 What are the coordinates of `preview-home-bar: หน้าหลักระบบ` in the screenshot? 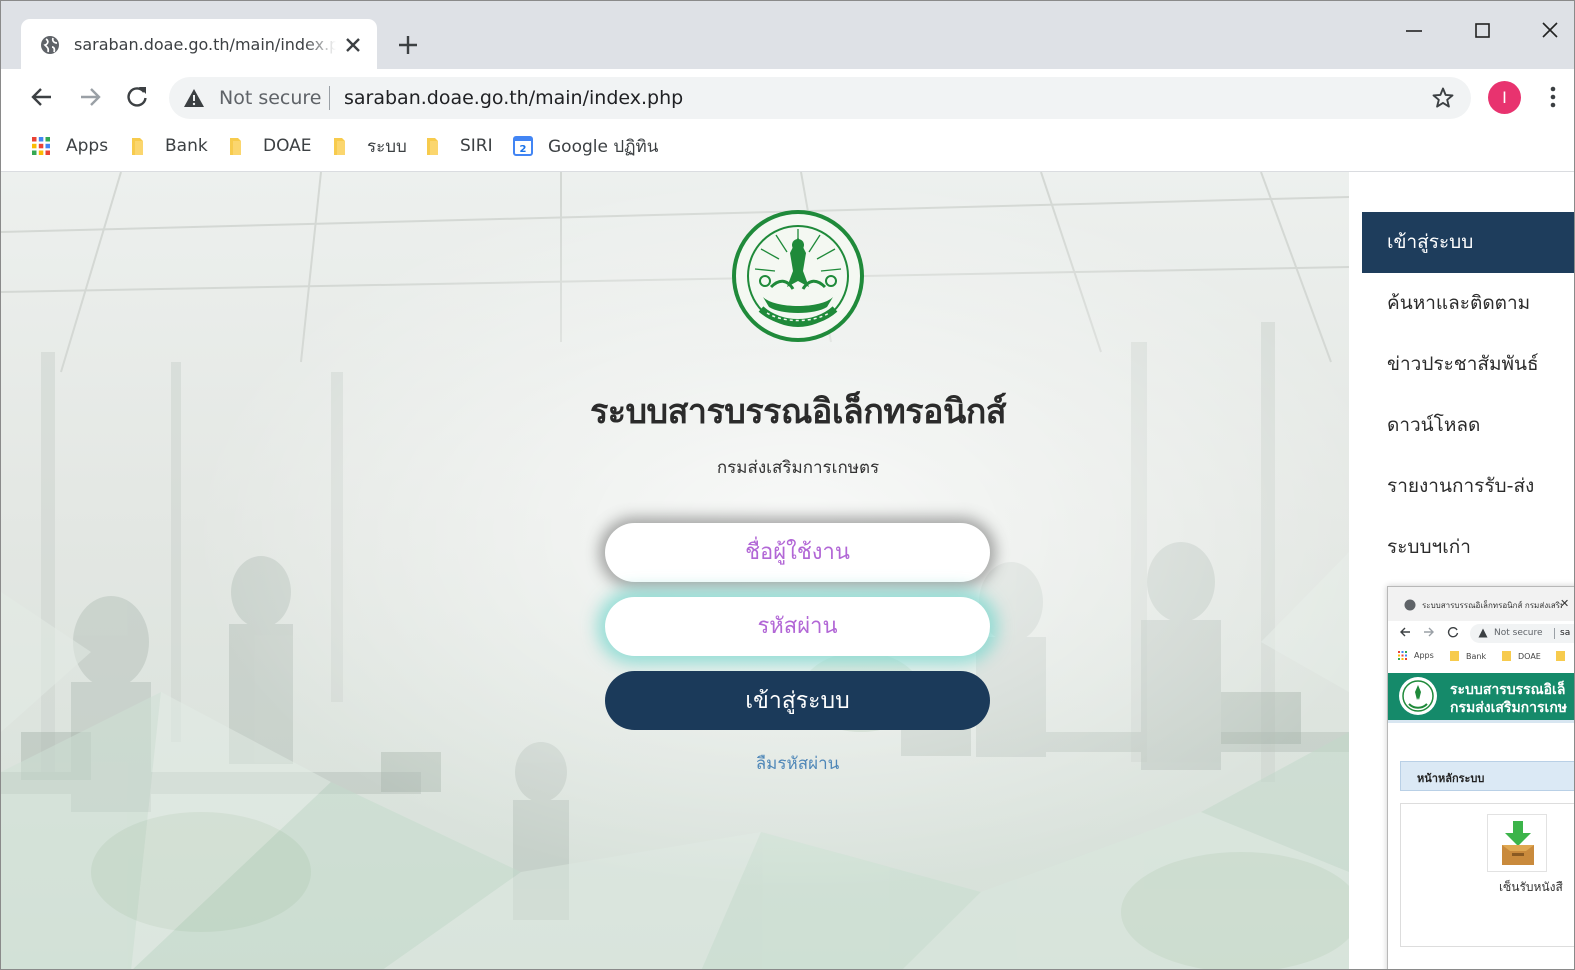 It's located at (1487, 776).